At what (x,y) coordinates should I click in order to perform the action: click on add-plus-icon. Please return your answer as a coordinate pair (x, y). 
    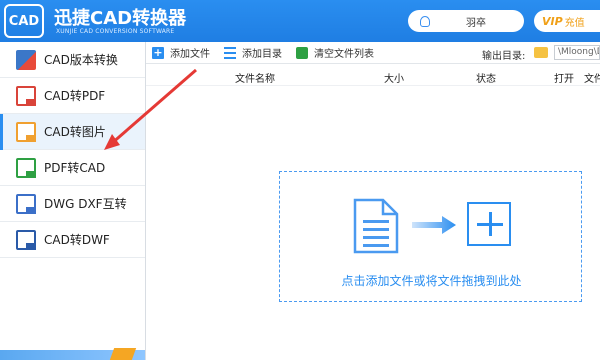
    Looking at the image, I should click on (489, 224).